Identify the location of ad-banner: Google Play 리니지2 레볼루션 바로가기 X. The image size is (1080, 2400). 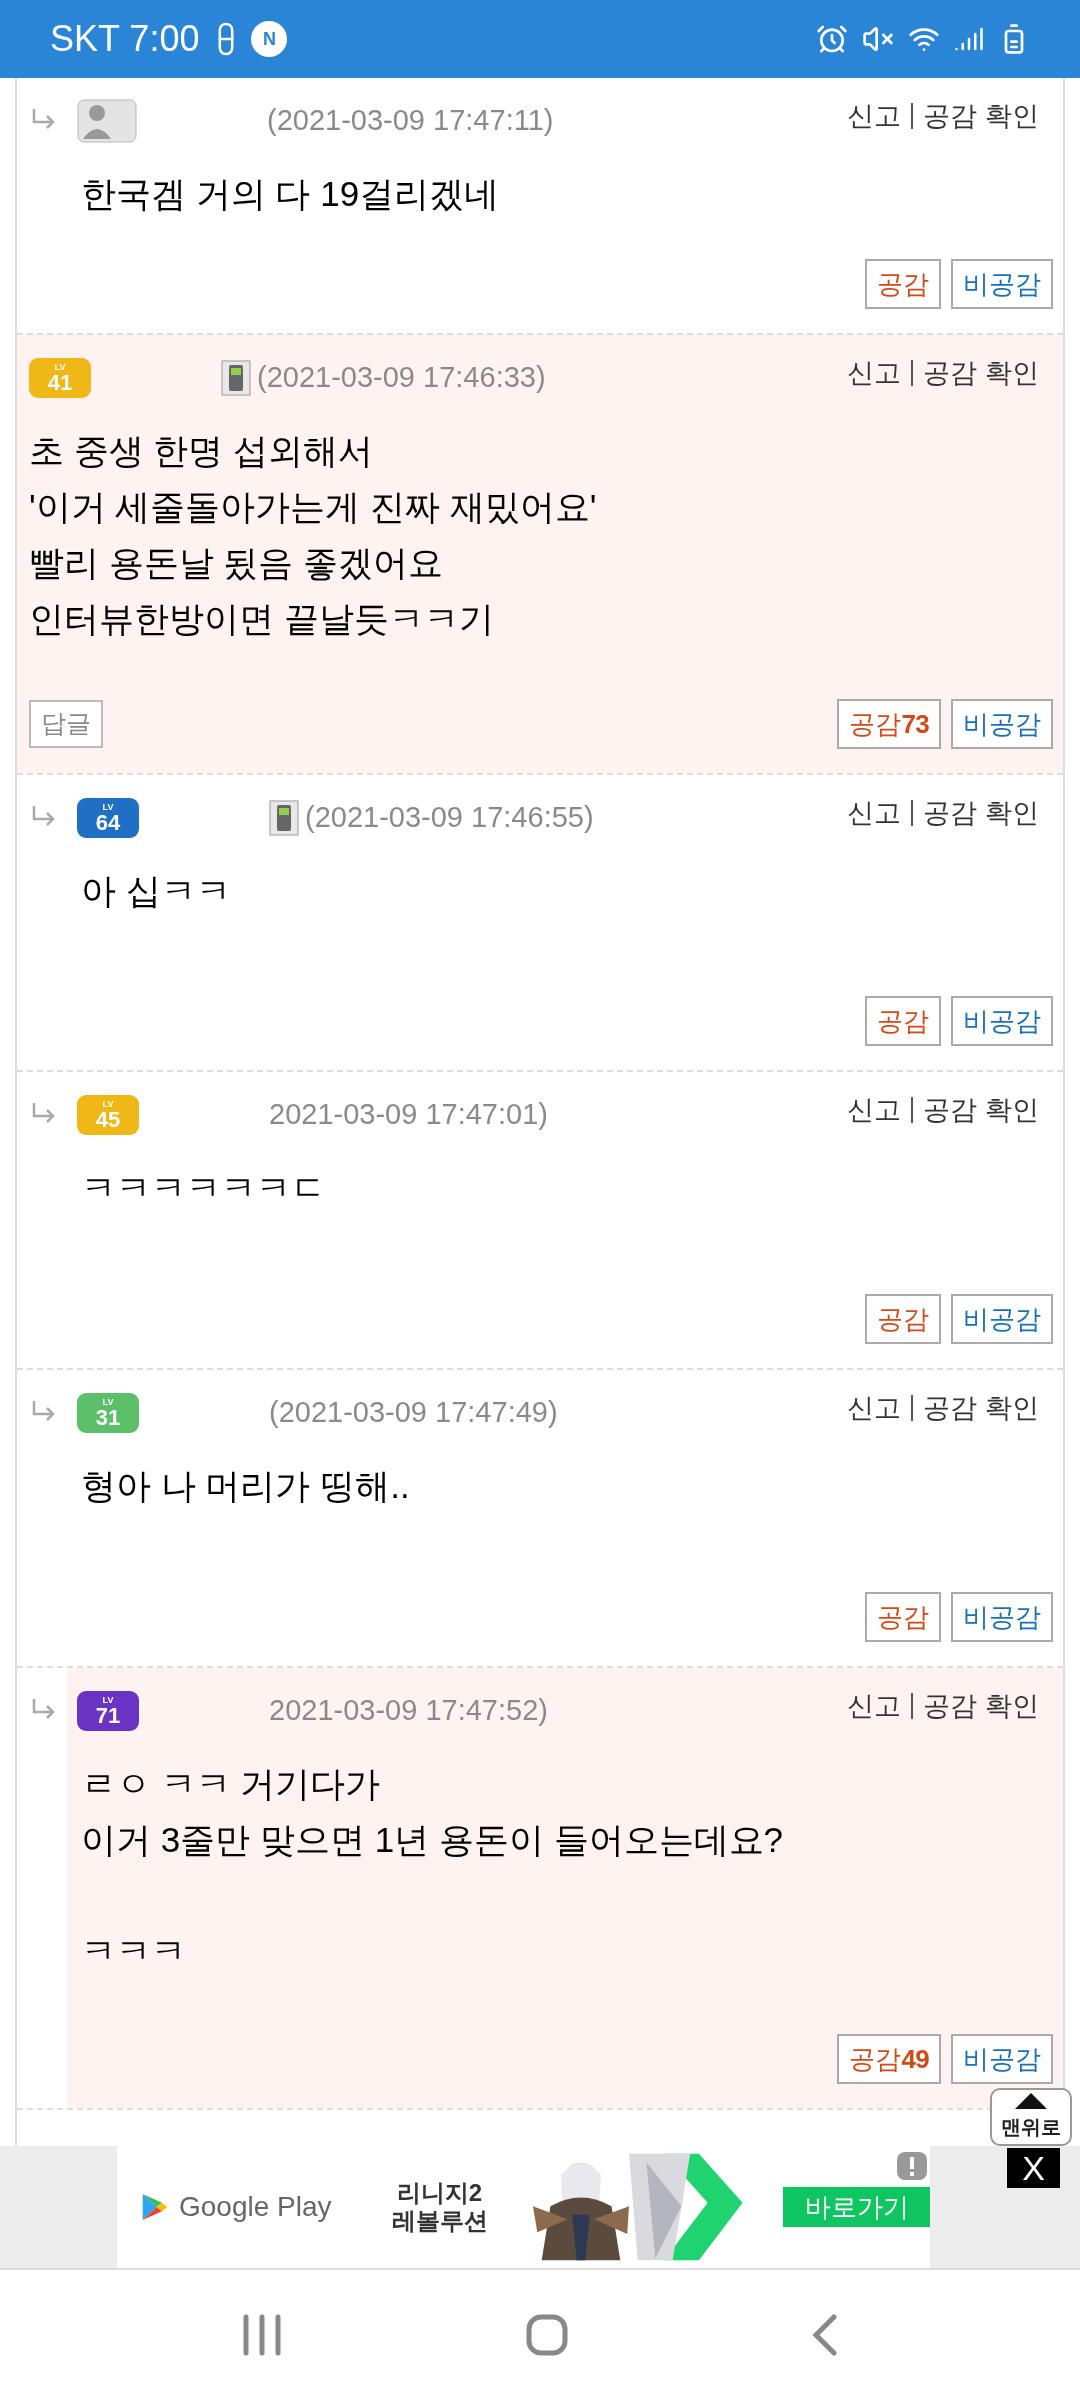
(540, 2207).